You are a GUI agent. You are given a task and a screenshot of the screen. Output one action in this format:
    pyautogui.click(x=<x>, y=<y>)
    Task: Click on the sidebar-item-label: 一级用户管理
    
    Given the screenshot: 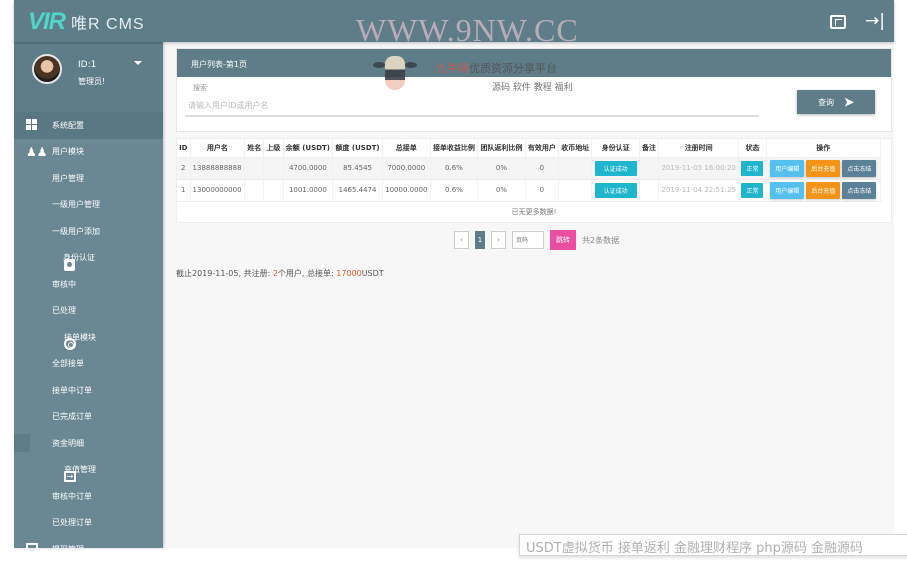 What is the action you would take?
    pyautogui.click(x=76, y=205)
    